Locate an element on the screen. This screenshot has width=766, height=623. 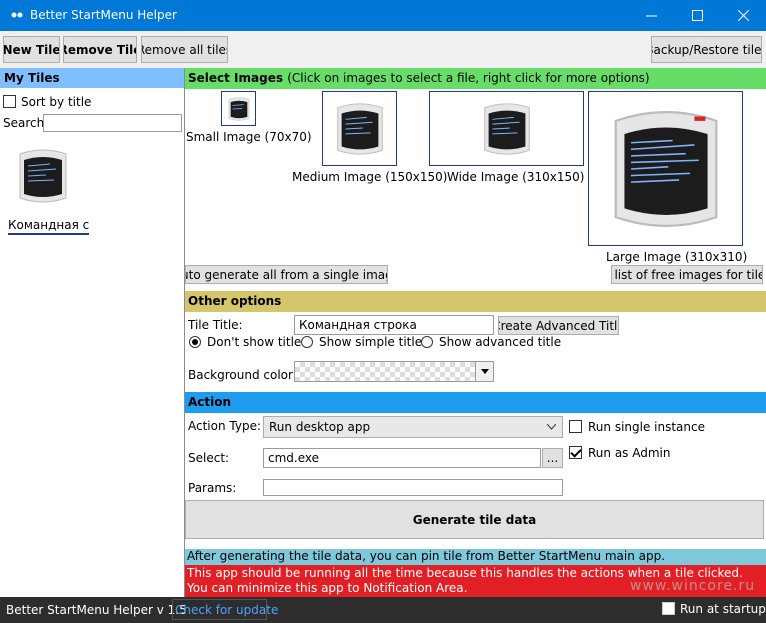
select-label: Select: is located at coordinates (209, 458).